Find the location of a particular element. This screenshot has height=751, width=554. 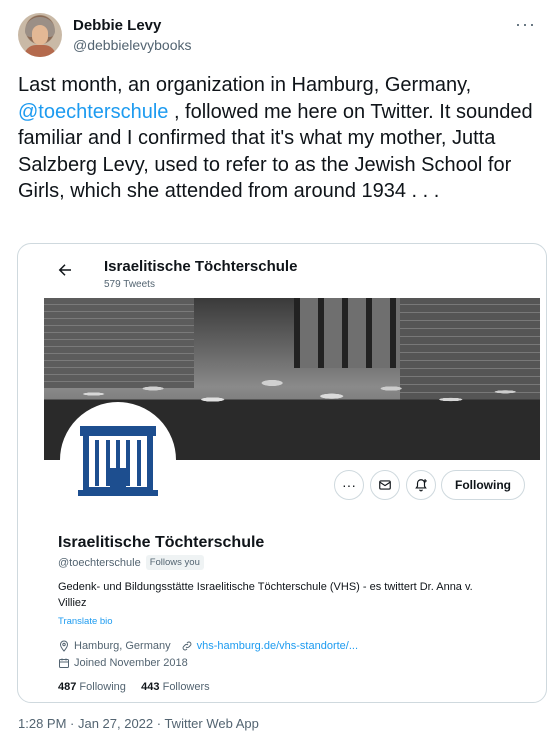

profile-handle-row: @toechterschule Follows you is located at coordinates (131, 562).